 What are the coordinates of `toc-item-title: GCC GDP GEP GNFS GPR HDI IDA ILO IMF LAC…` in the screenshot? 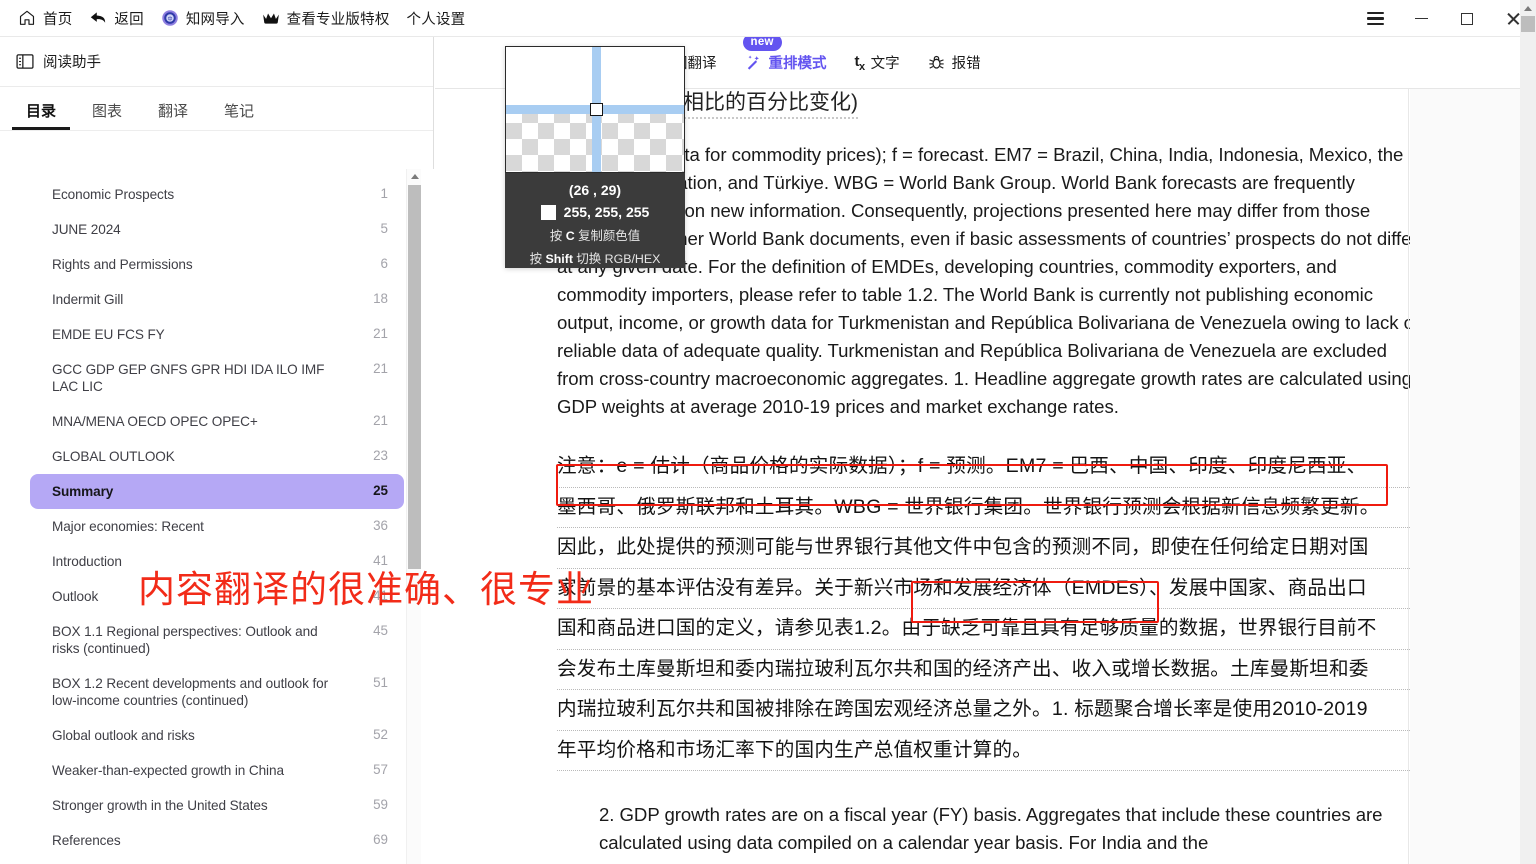 It's located at (188, 378).